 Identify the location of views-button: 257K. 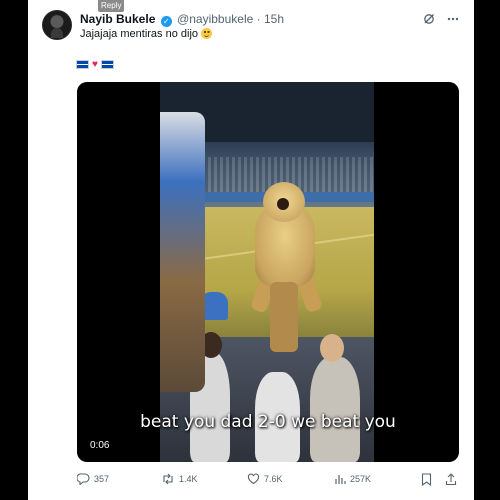
(352, 479).